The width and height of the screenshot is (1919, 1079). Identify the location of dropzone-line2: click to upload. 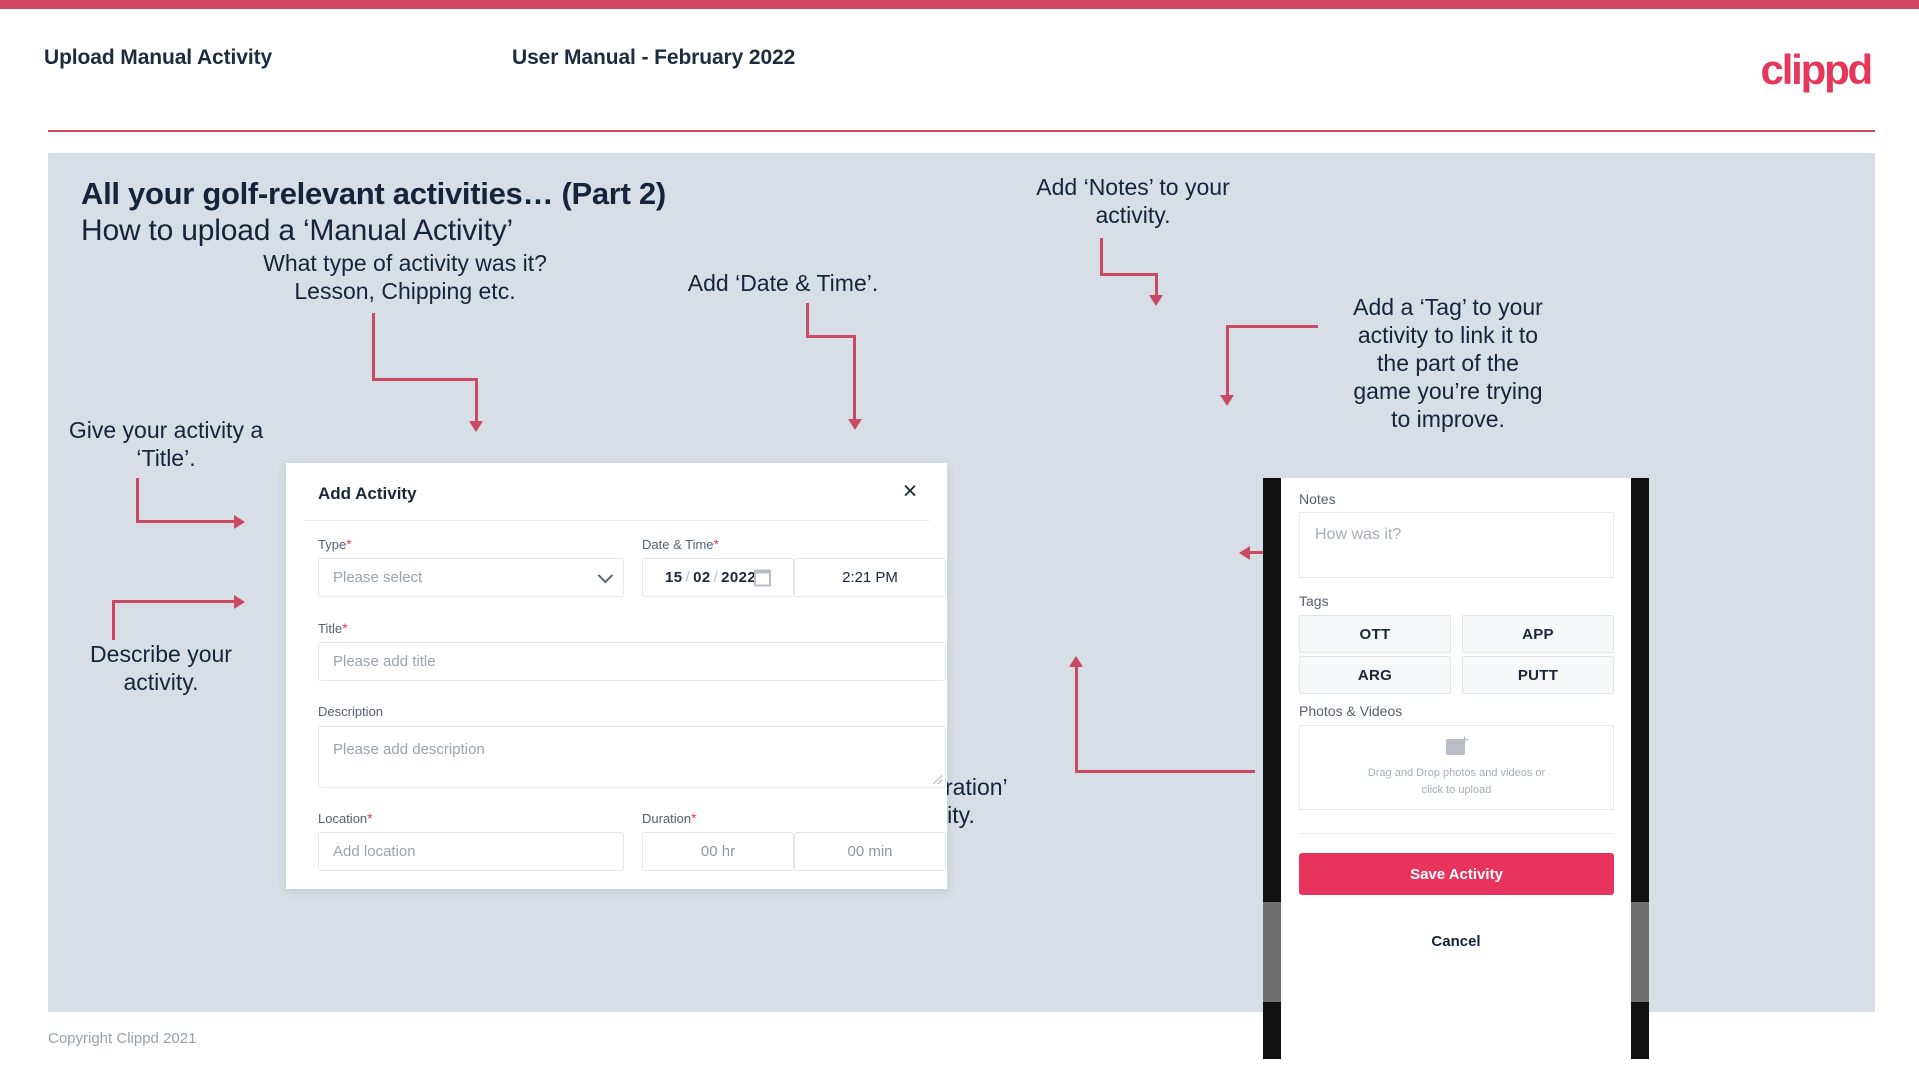
(1456, 789).